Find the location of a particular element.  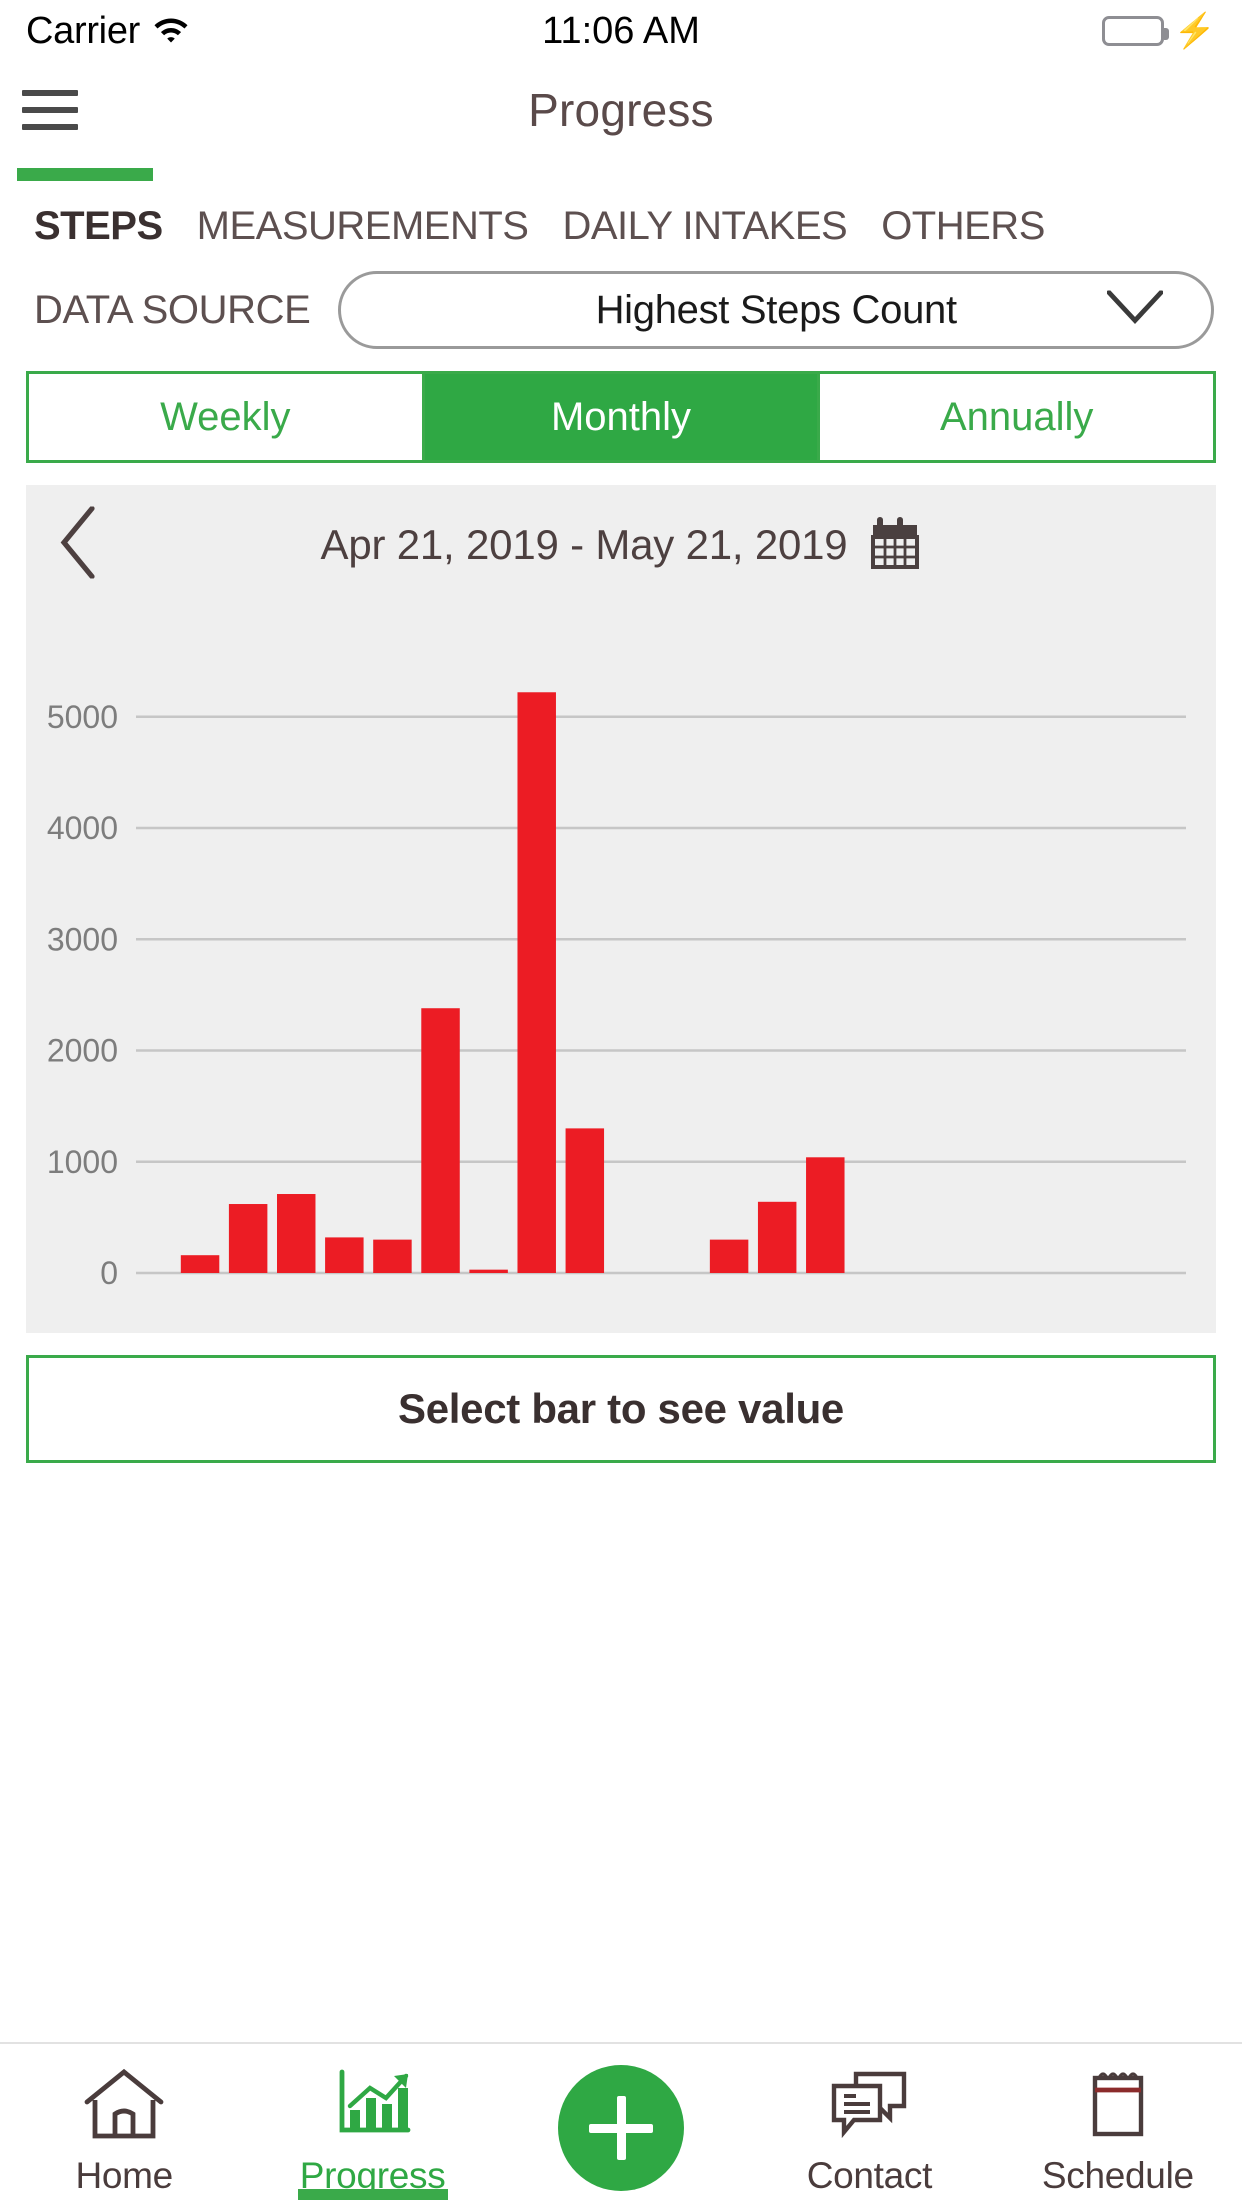

tab-bar: STEPS MEASUREMENTS DAILY INTAKES OTHERS is located at coordinates (621, 203).